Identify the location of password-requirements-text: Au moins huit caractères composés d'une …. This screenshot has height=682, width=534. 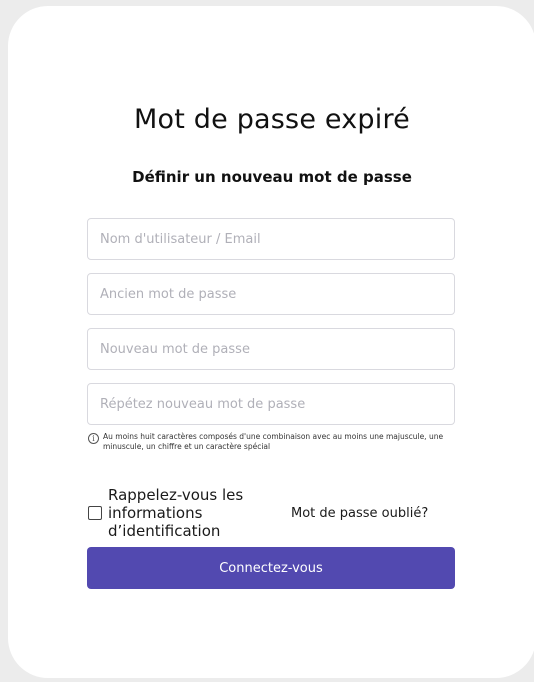
(273, 441).